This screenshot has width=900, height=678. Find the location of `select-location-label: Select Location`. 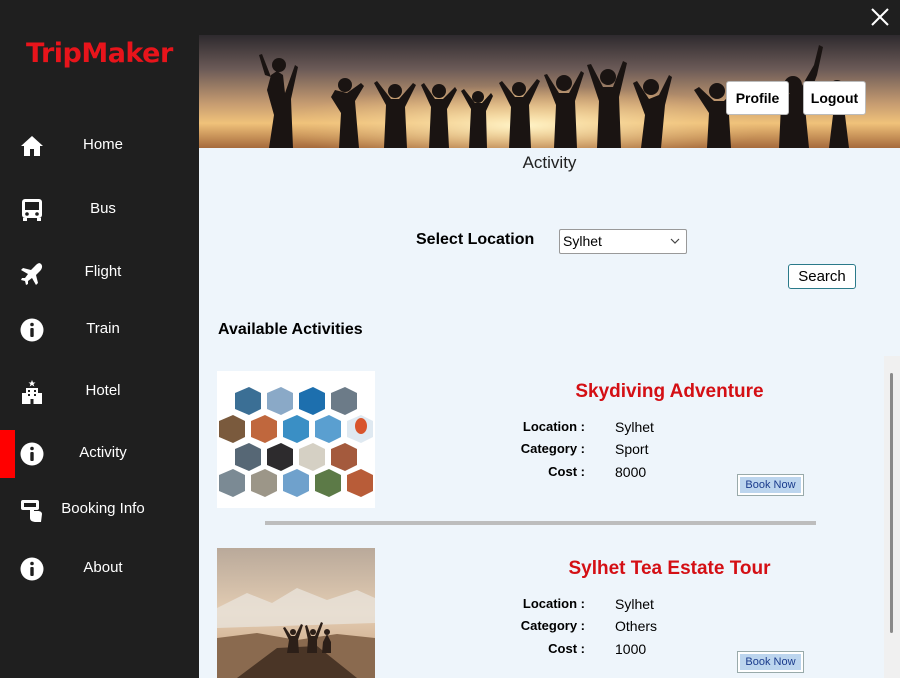

select-location-label: Select Location is located at coordinates (475, 239).